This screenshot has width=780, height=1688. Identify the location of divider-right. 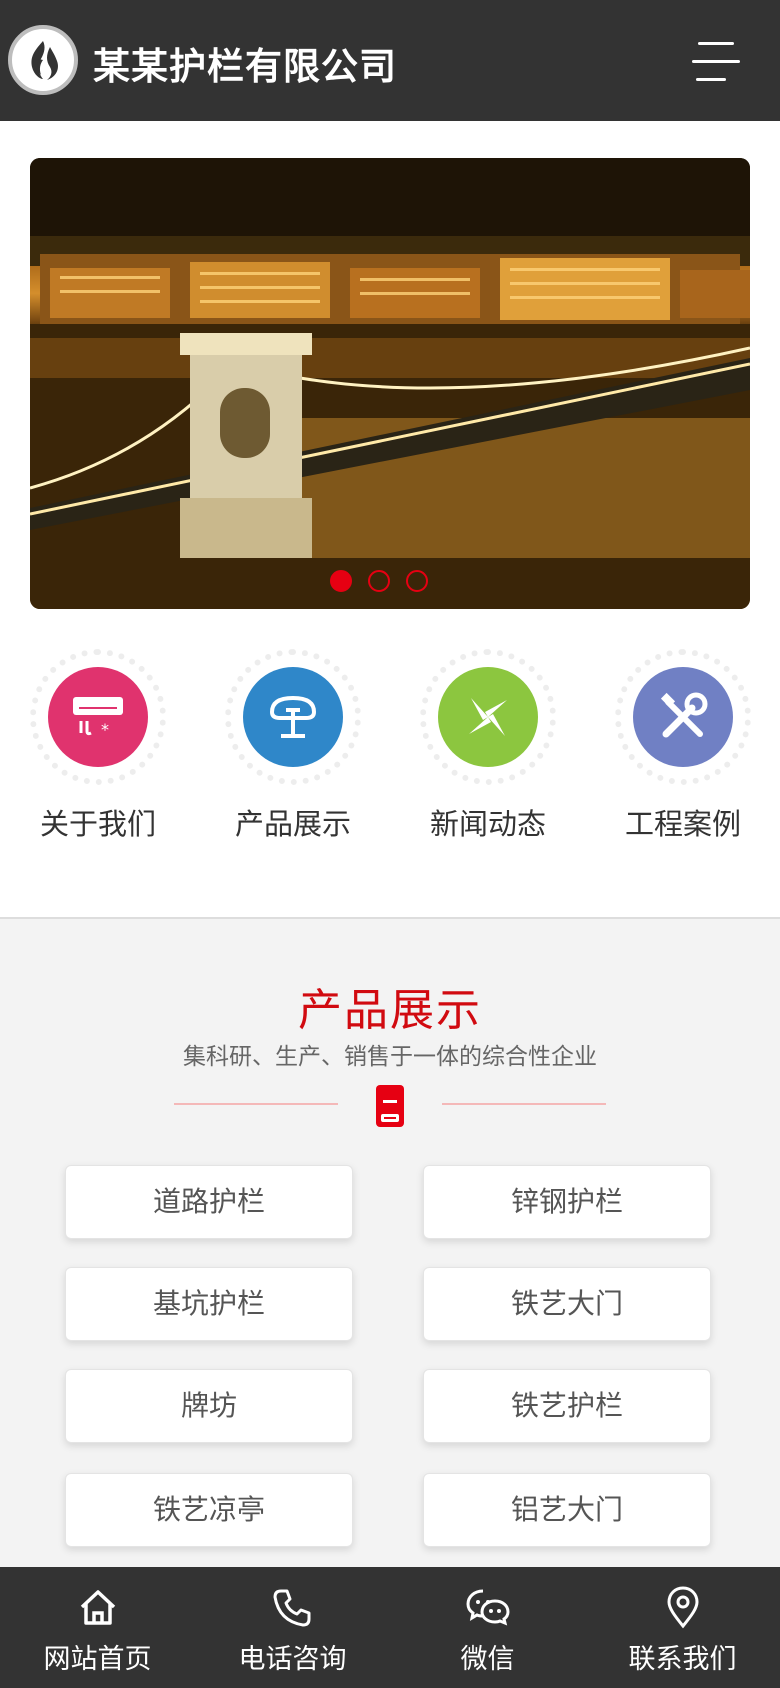
(524, 1104).